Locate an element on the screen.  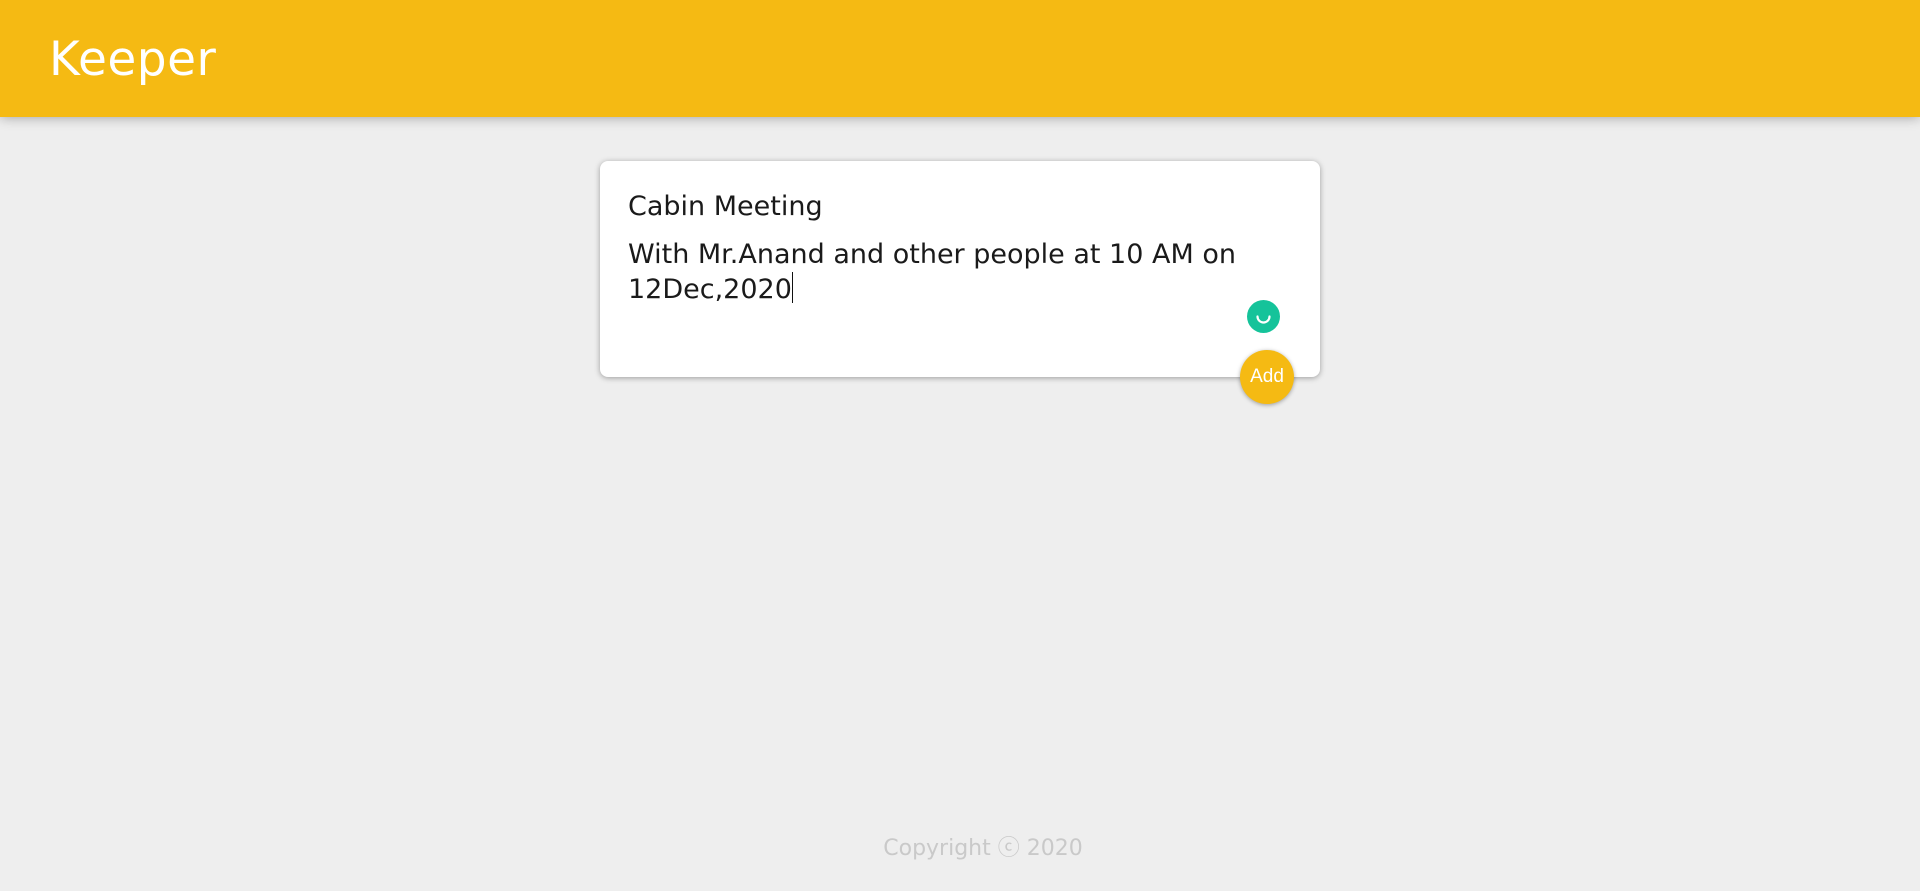
grammar-assistant-smile-icon is located at coordinates (1263, 316).